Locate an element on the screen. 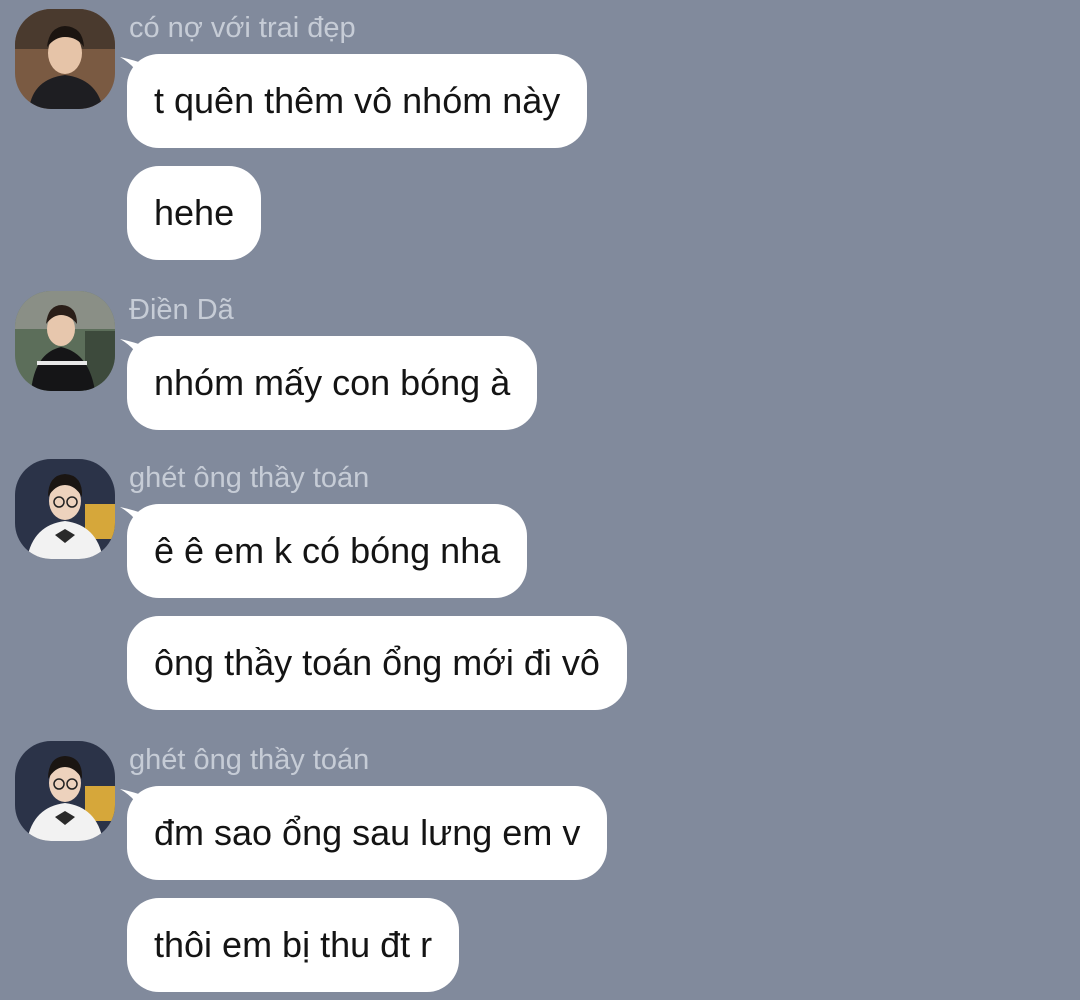 This screenshot has height=1000, width=1080. sender-name: có nợ với trai đẹp is located at coordinates (242, 28).